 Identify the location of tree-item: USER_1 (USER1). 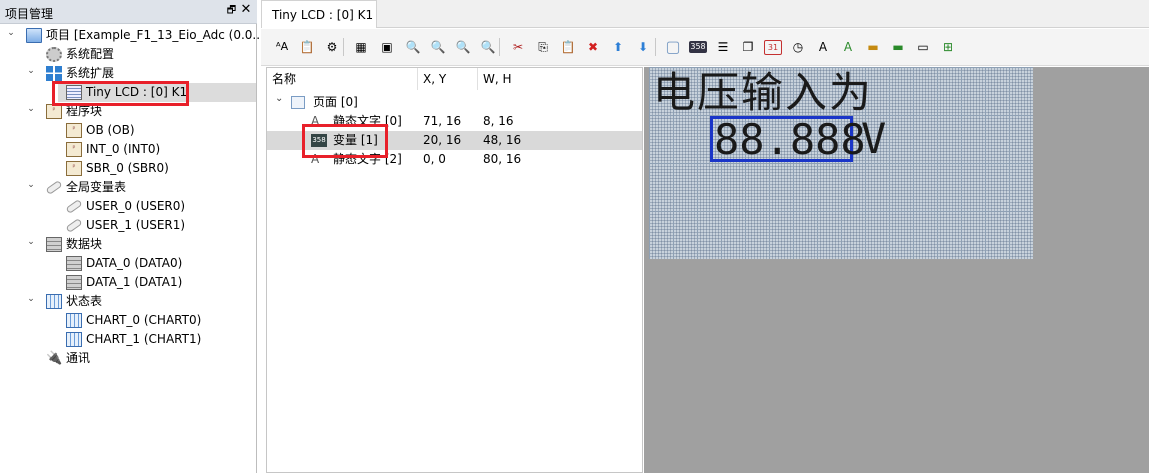
(128, 225).